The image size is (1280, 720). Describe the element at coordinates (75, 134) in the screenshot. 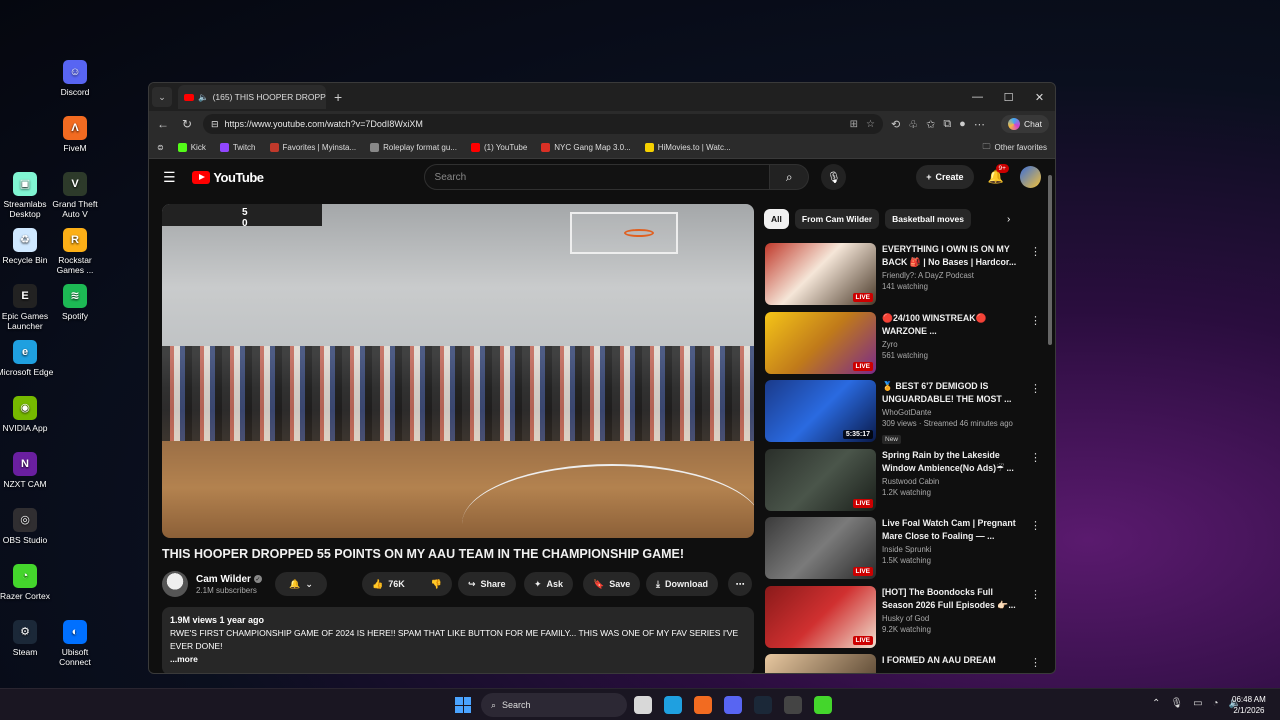

I see `desktop-icon: Λ FiveM` at that location.